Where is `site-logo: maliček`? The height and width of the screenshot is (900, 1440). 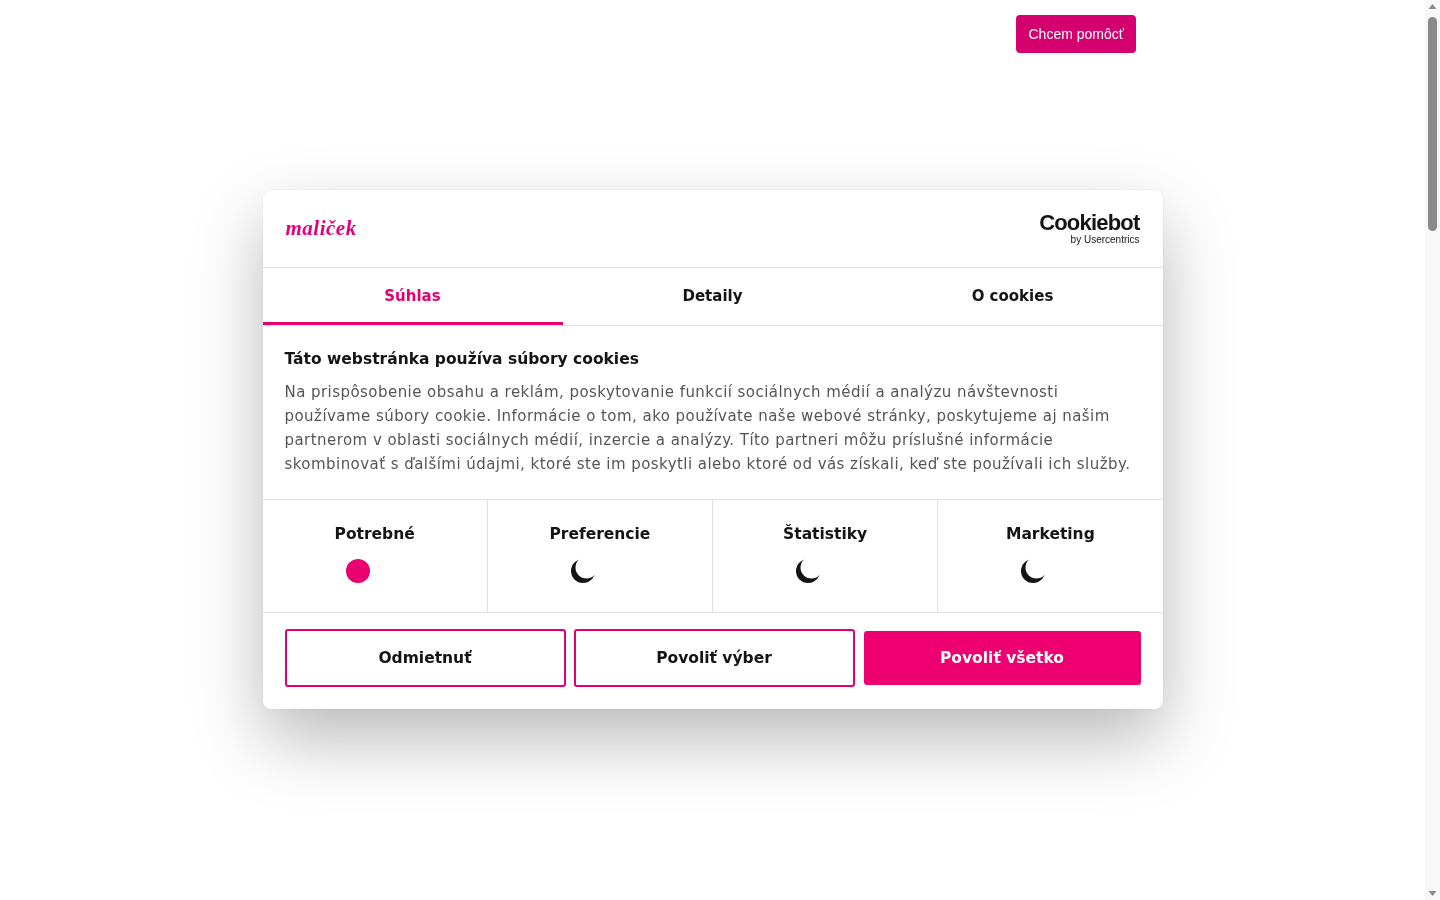
site-logo: maliček is located at coordinates (321, 228).